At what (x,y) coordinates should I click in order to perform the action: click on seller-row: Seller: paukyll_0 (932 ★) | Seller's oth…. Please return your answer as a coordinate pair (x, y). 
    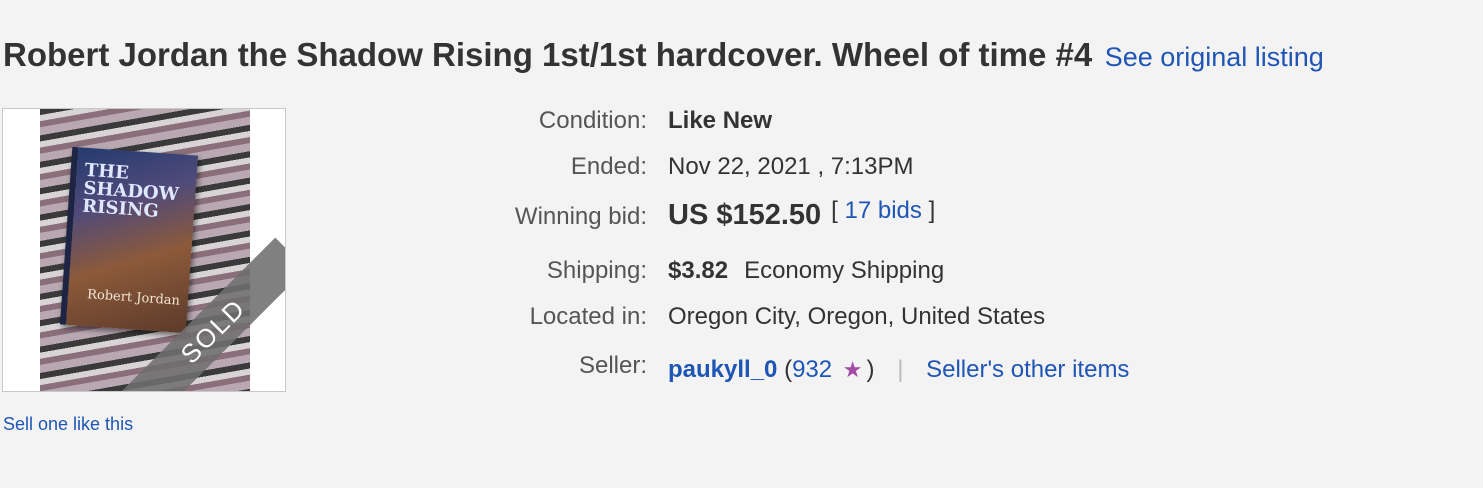
    Looking at the image, I should click on (950, 367).